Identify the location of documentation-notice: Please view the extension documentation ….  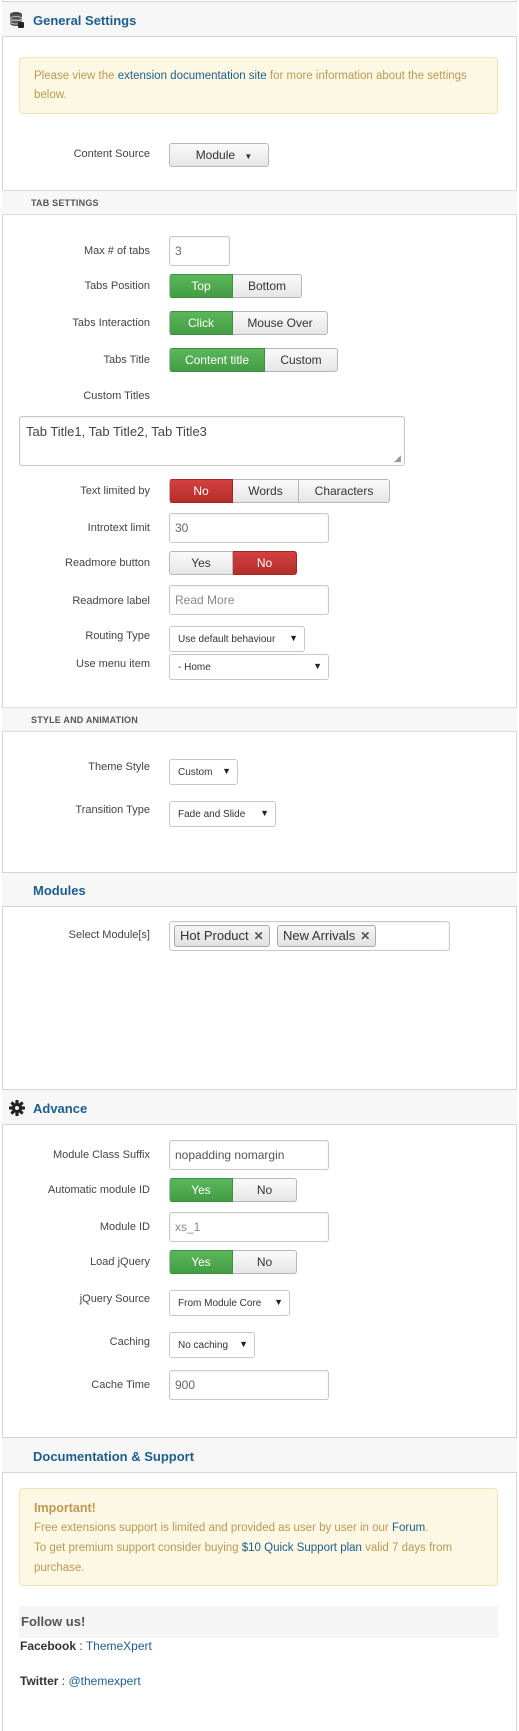
(258, 85).